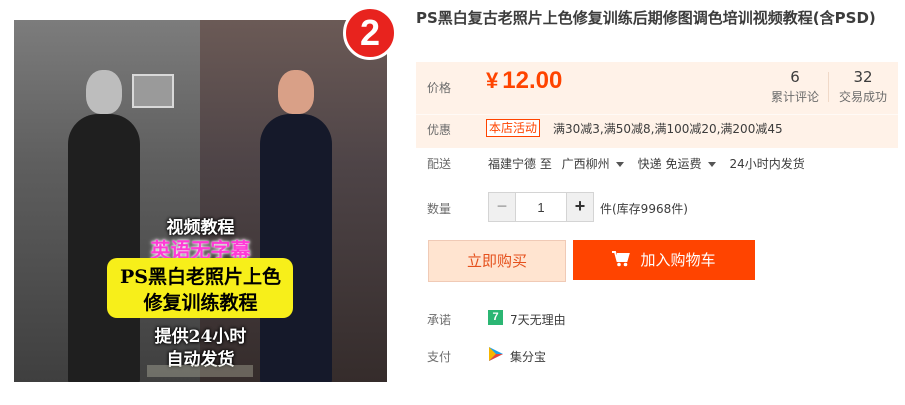  I want to click on promo-tag: 本店活动, so click(513, 128).